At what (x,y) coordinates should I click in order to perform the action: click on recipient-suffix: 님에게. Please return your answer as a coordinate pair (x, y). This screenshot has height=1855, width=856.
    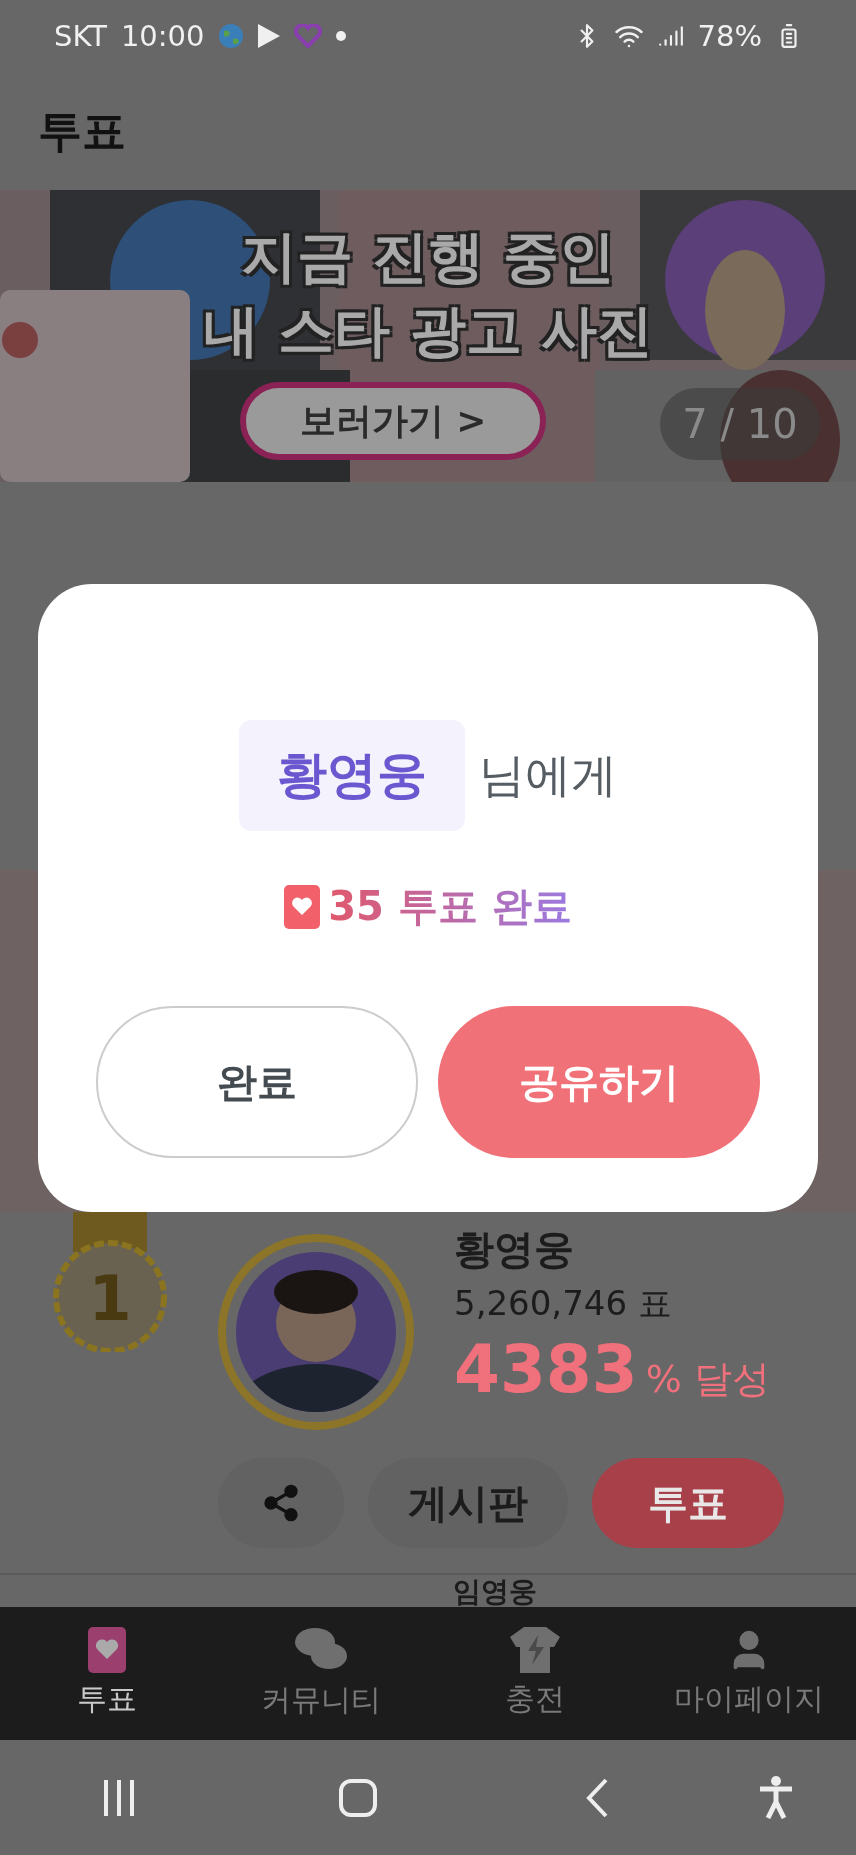
    Looking at the image, I should click on (548, 775).